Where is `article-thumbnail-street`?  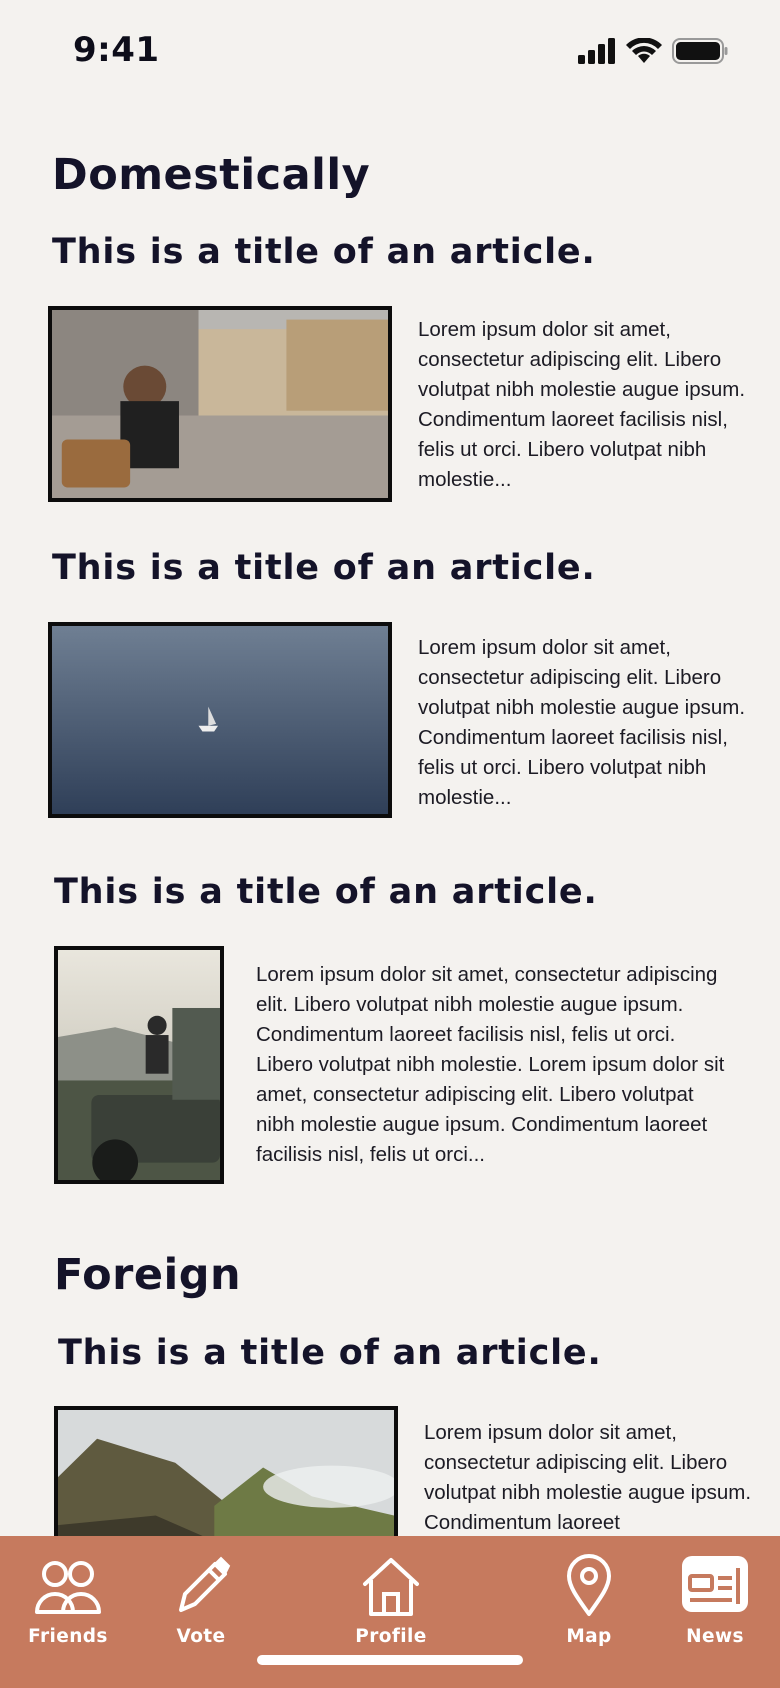 article-thumbnail-street is located at coordinates (220, 404).